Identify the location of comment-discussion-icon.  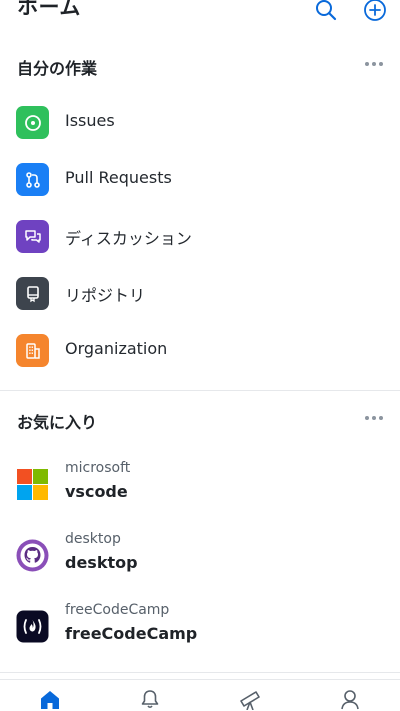
(32, 236).